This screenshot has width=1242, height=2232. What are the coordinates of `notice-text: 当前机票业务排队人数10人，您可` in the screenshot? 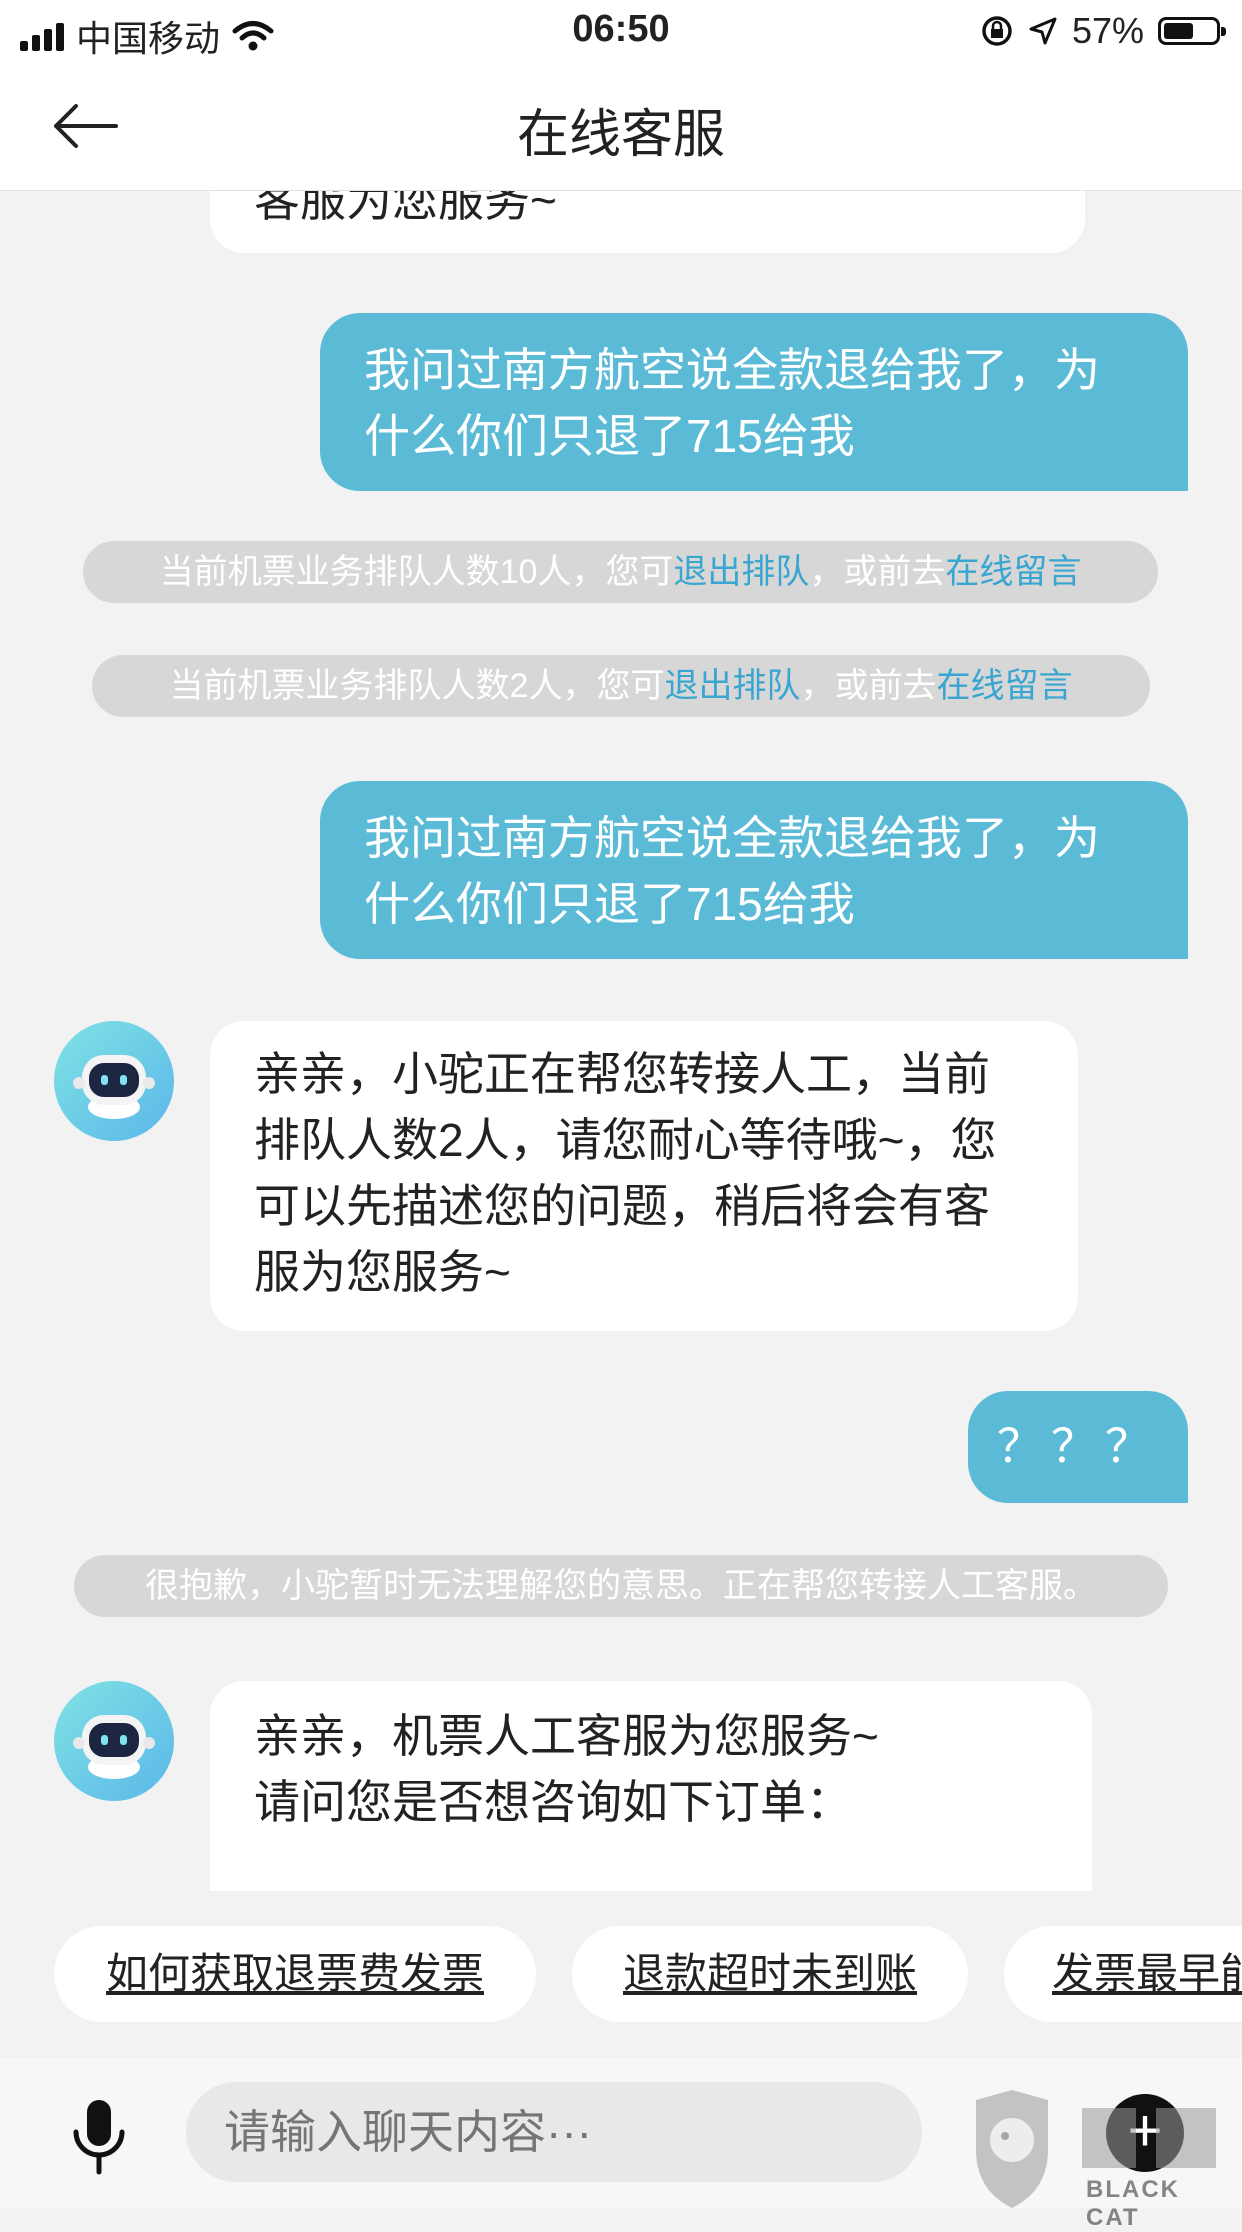 It's located at (416, 572).